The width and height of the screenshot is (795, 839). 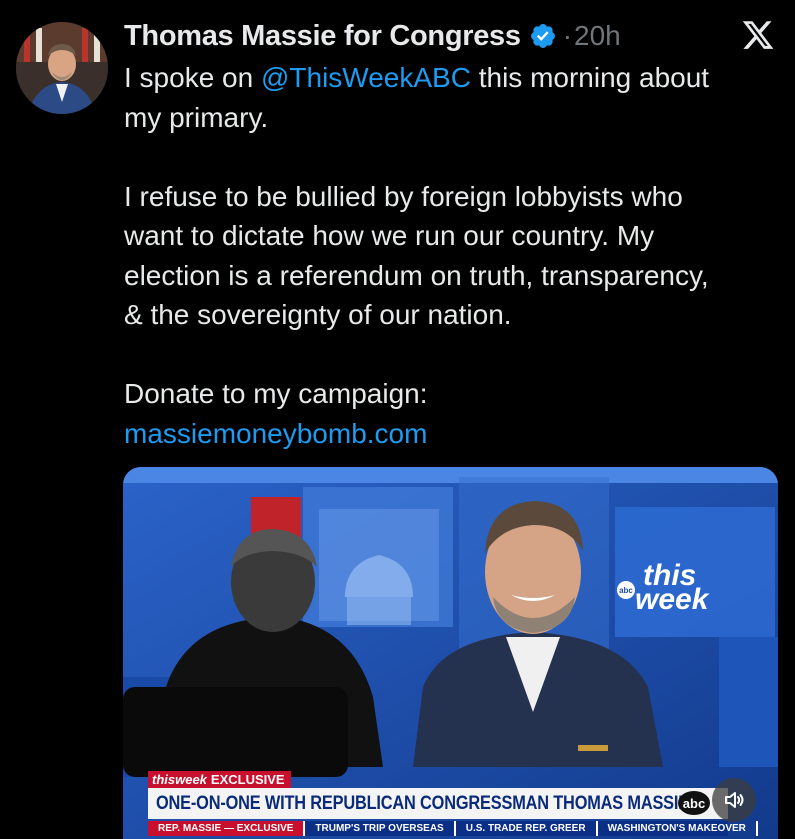 What do you see at coordinates (542, 36) in the screenshot?
I see `verified-badge-icon` at bounding box center [542, 36].